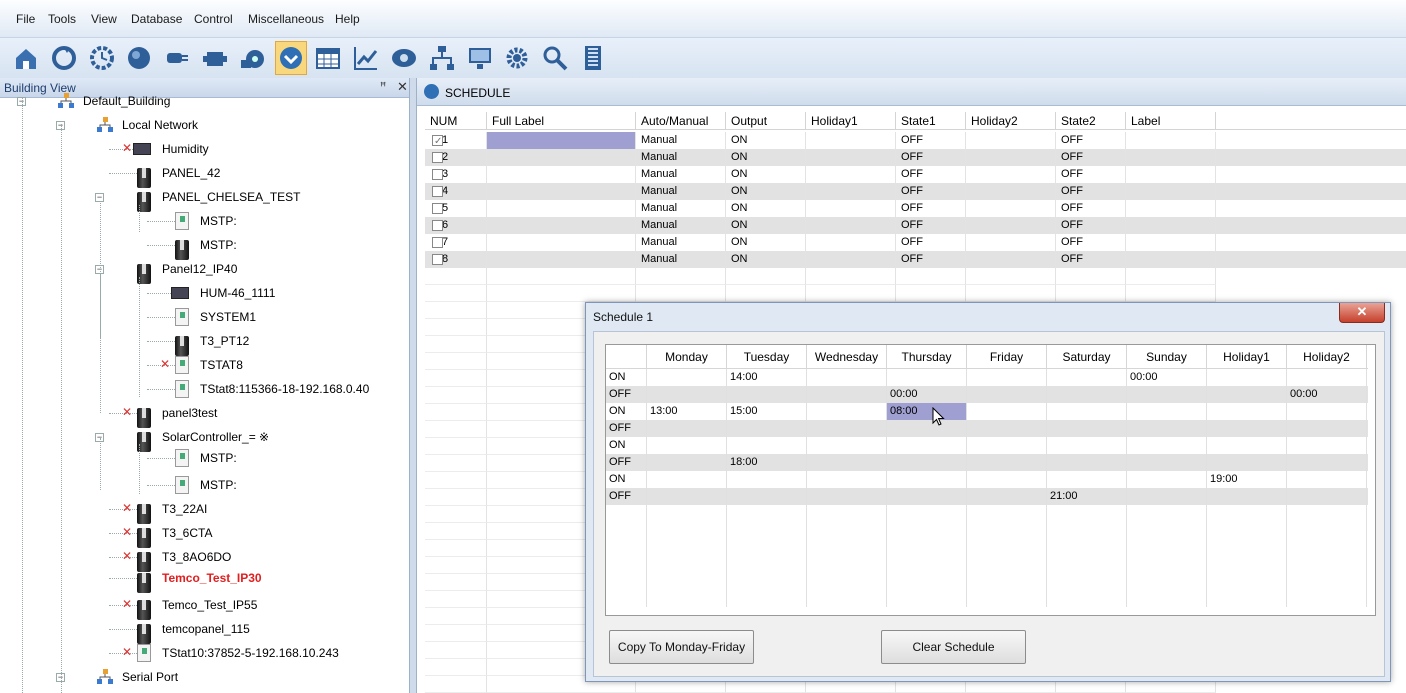 The width and height of the screenshot is (1406, 693). What do you see at coordinates (987, 445) in the screenshot?
I see `time-row: ON` at bounding box center [987, 445].